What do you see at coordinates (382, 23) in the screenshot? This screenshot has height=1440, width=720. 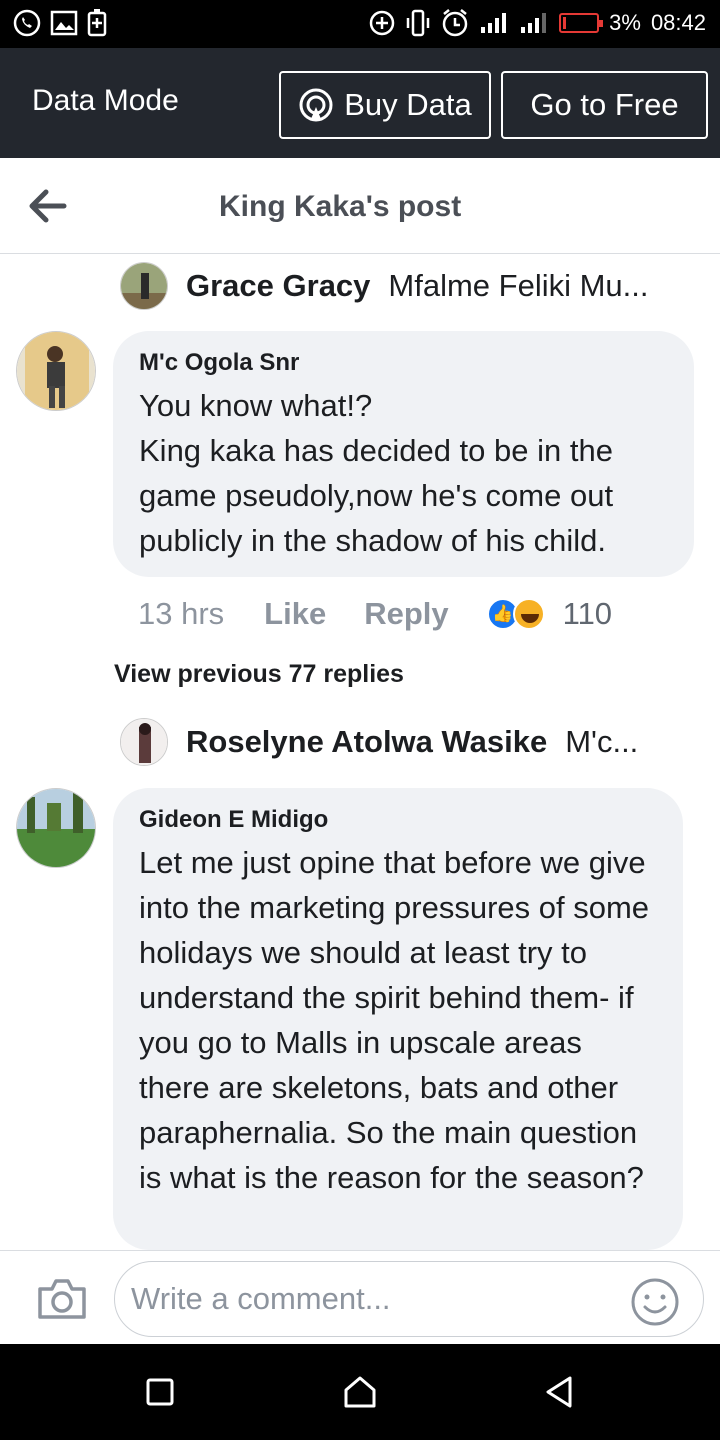 I see `data-saver-icon` at bounding box center [382, 23].